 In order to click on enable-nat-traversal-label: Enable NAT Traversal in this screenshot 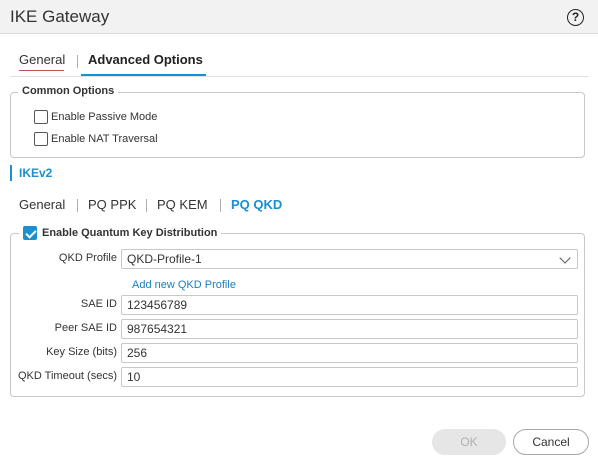, I will do `click(104, 139)`.